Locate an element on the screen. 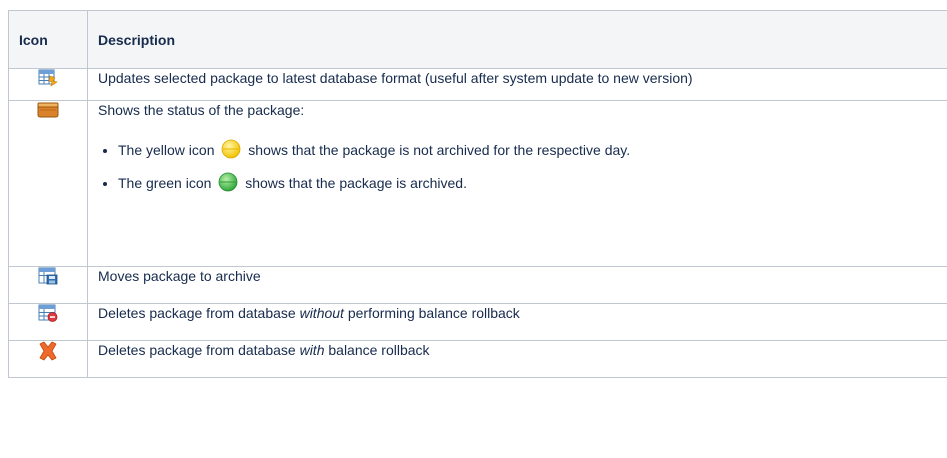 The image size is (947, 458). green-status-icon is located at coordinates (228, 182).